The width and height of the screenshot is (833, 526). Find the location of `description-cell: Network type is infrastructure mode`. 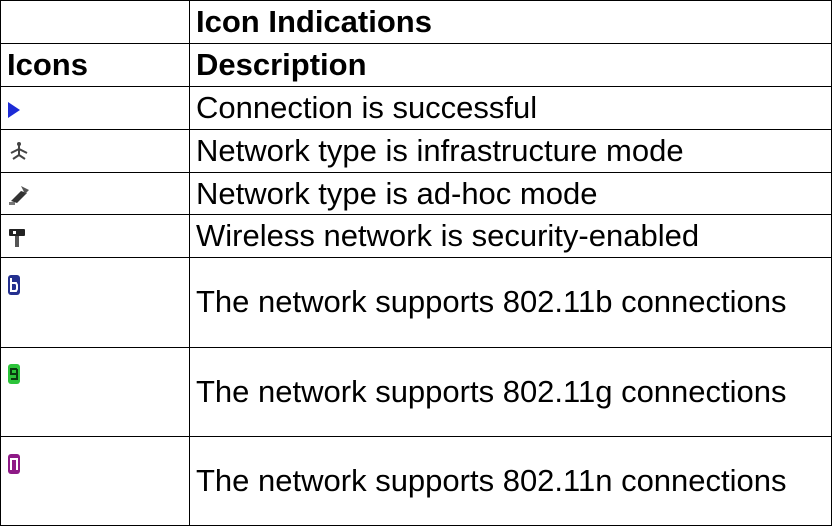

description-cell: Network type is infrastructure mode is located at coordinates (510, 150).